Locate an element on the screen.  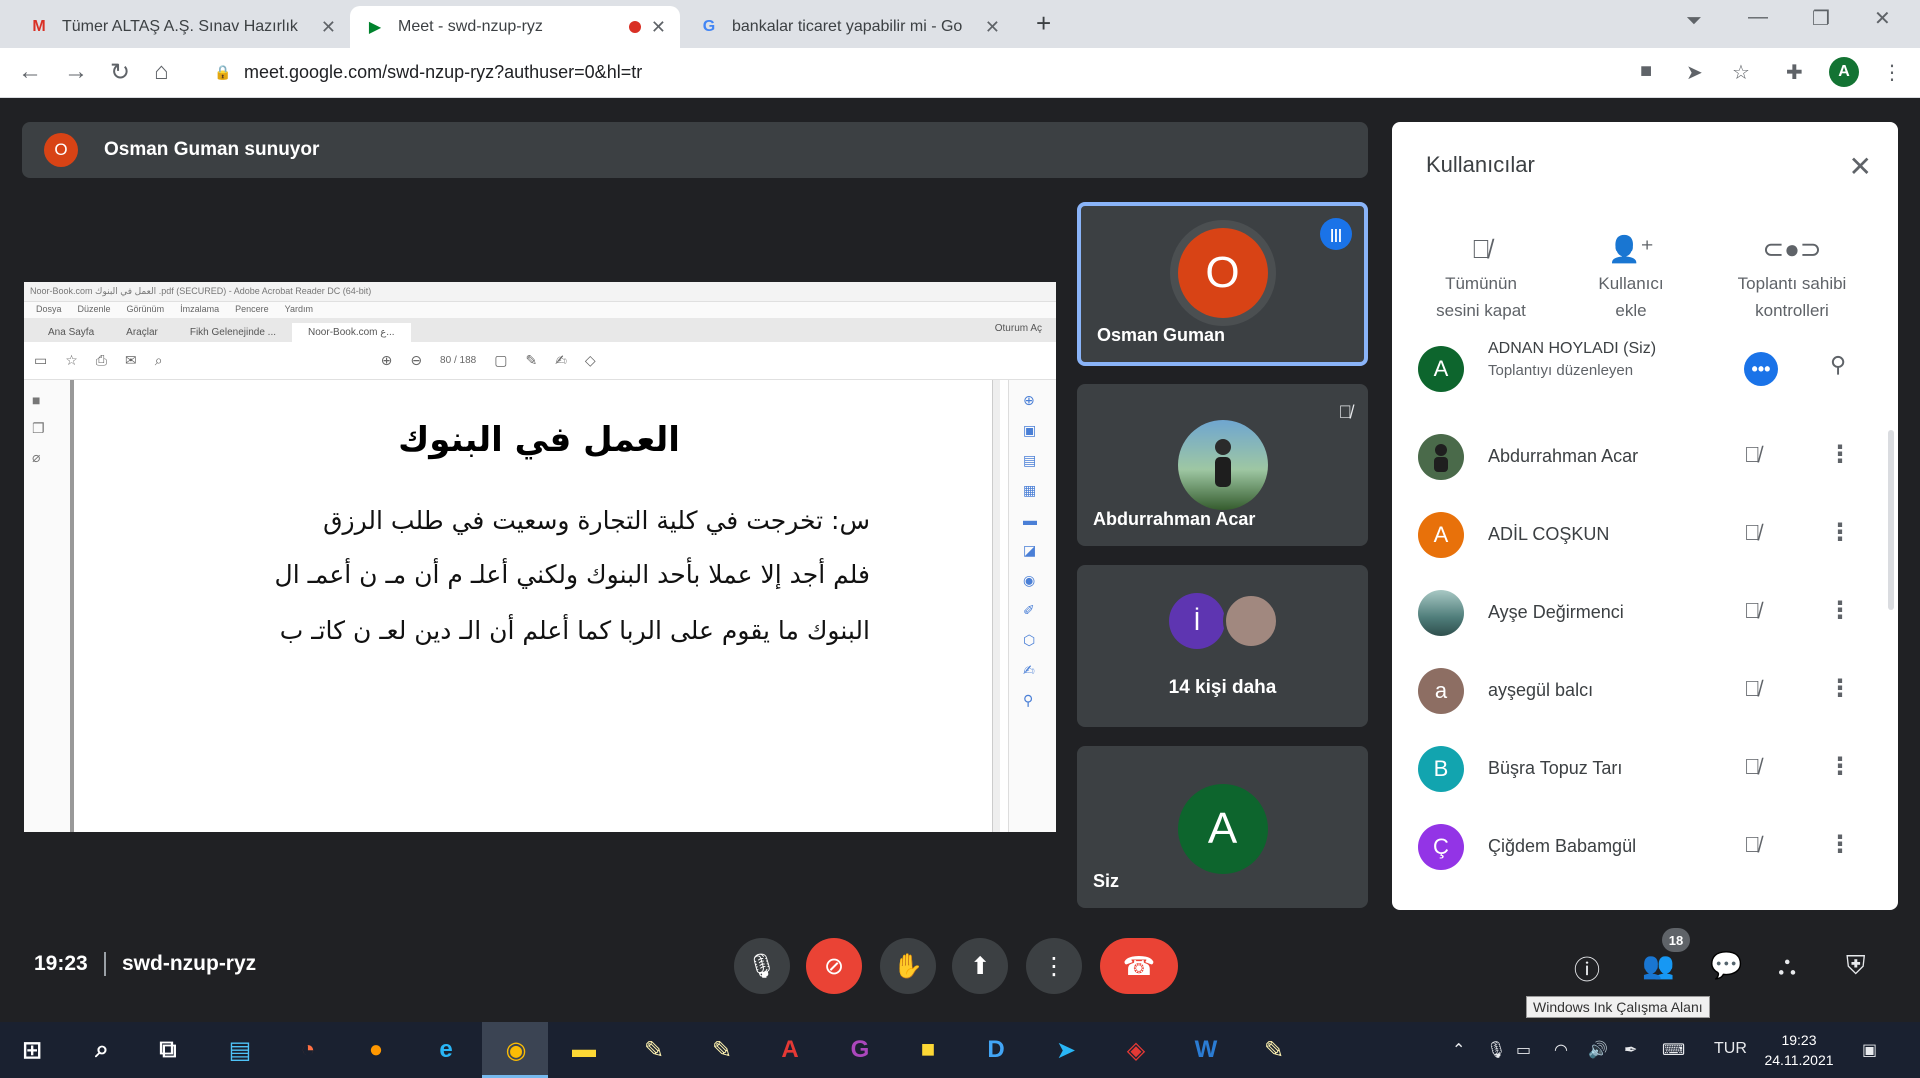
participant-avatar: a is located at coordinates (1441, 691).